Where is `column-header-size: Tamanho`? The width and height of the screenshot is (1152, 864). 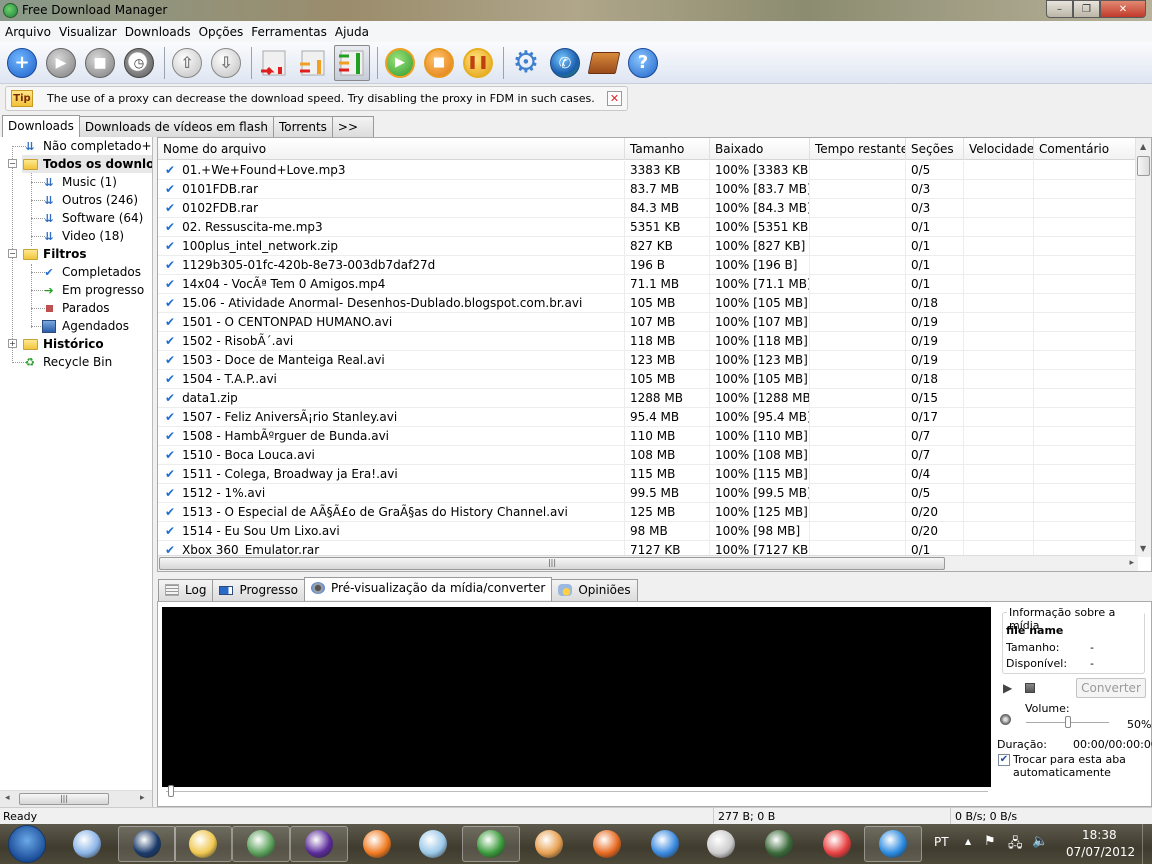
column-header-size: Tamanho is located at coordinates (667, 149).